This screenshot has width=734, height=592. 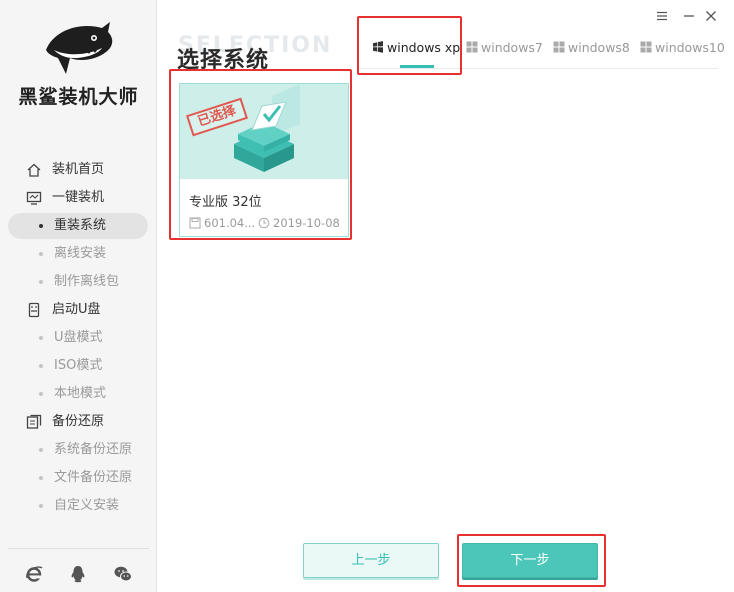 I want to click on close-icon, so click(x=711, y=16).